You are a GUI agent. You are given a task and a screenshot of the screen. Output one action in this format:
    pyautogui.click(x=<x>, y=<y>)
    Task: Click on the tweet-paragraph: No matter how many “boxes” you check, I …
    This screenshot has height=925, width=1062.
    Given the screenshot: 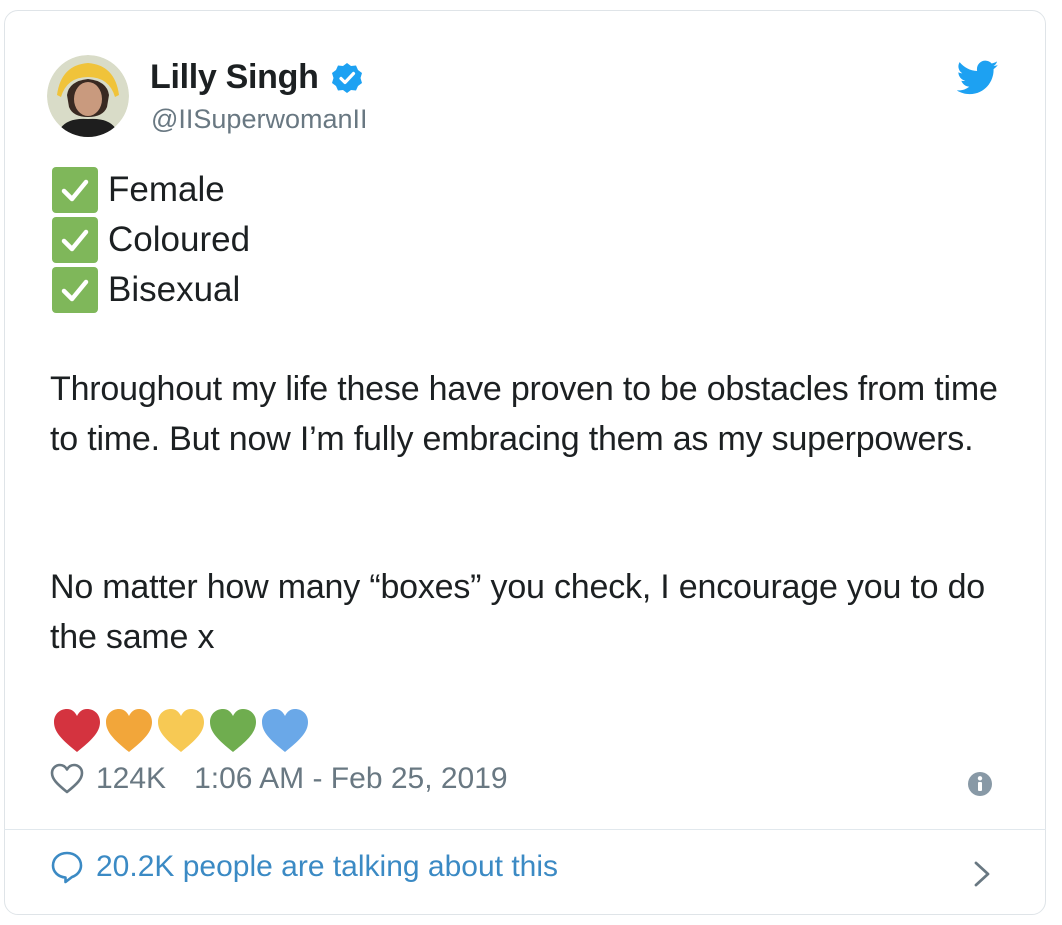 What is the action you would take?
    pyautogui.click(x=518, y=612)
    